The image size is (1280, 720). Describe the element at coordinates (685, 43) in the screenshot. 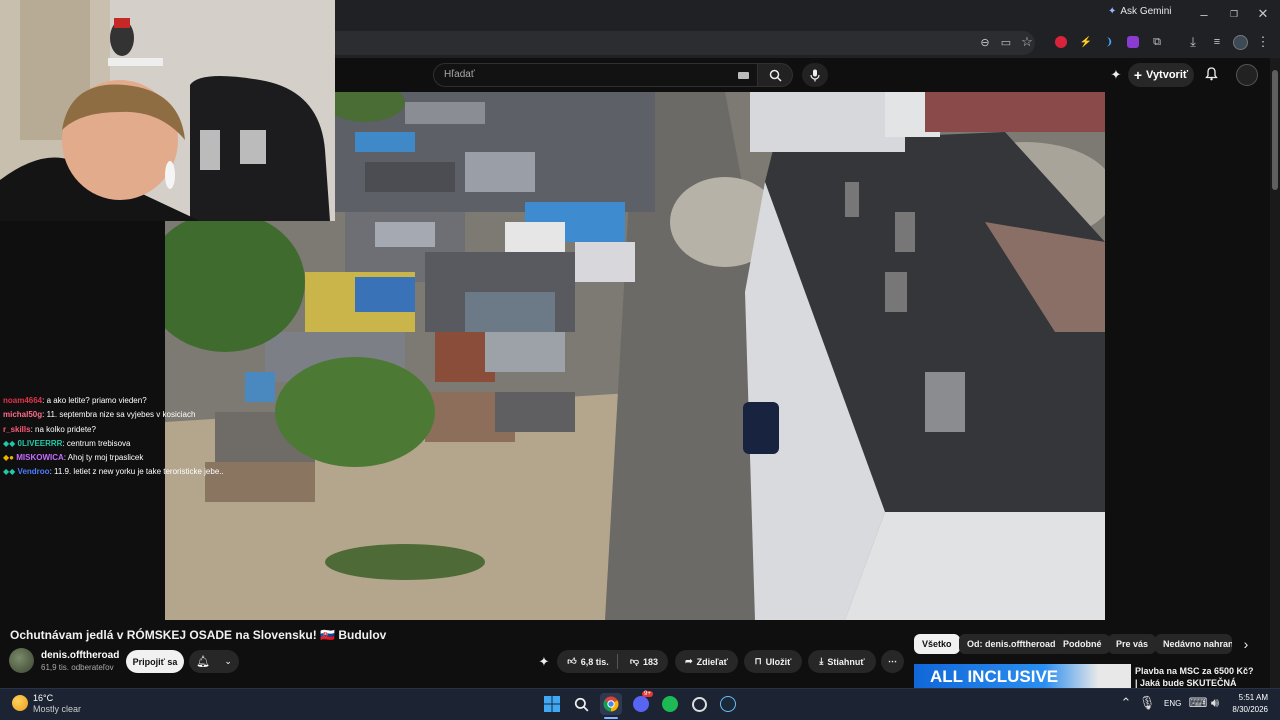

I see `address-bar` at that location.